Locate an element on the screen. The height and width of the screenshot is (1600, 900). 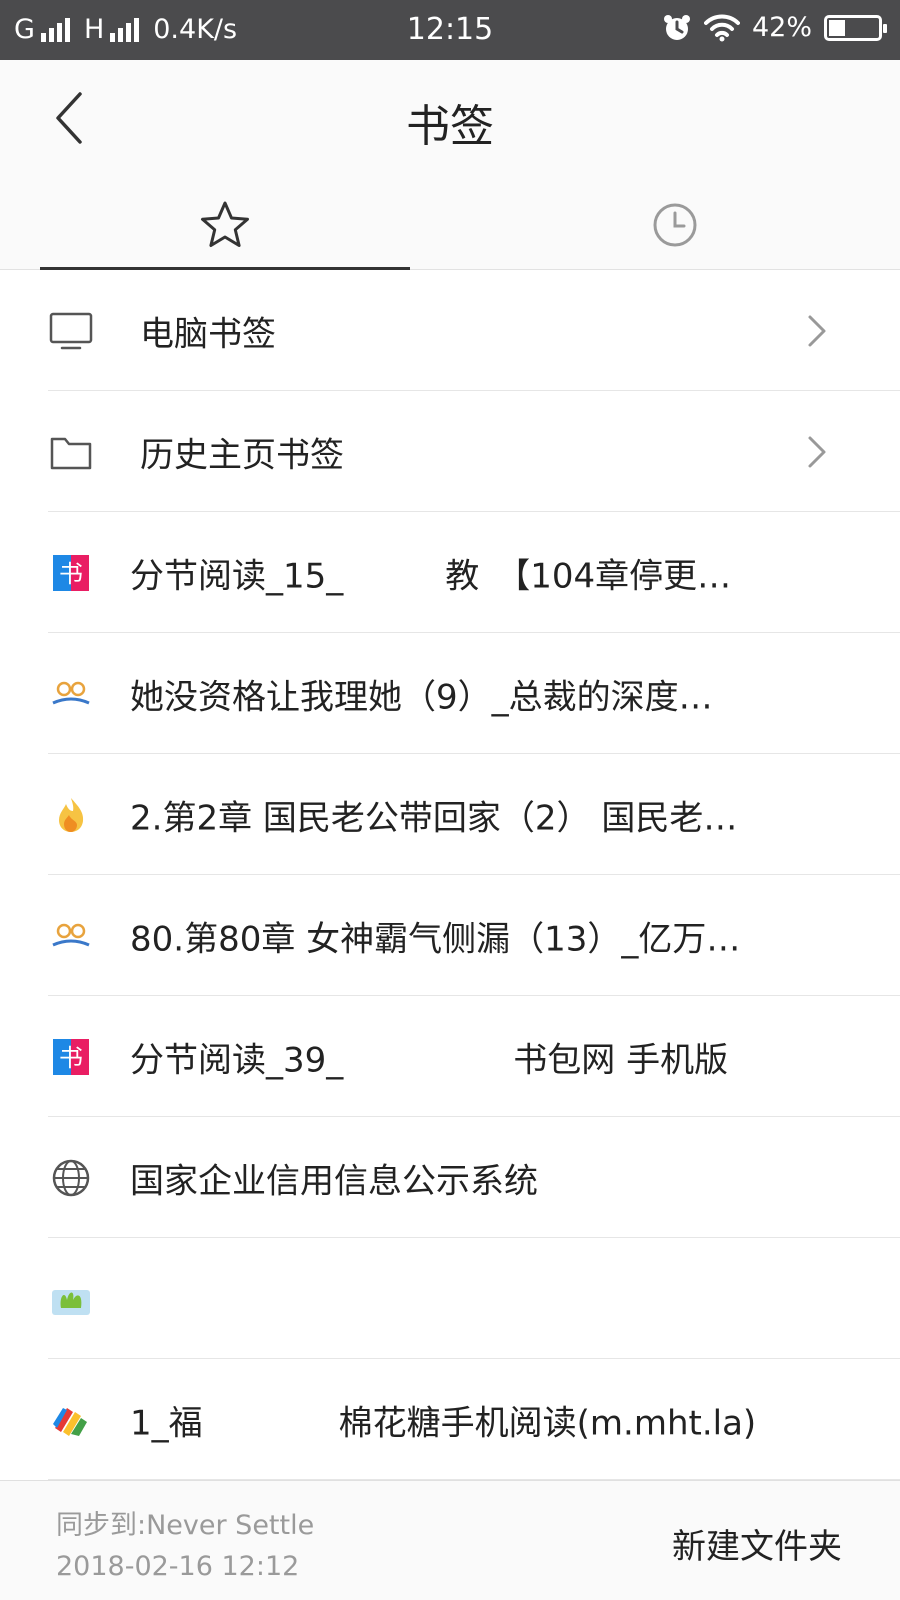
header-bar: 书签 is located at coordinates (450, 120).